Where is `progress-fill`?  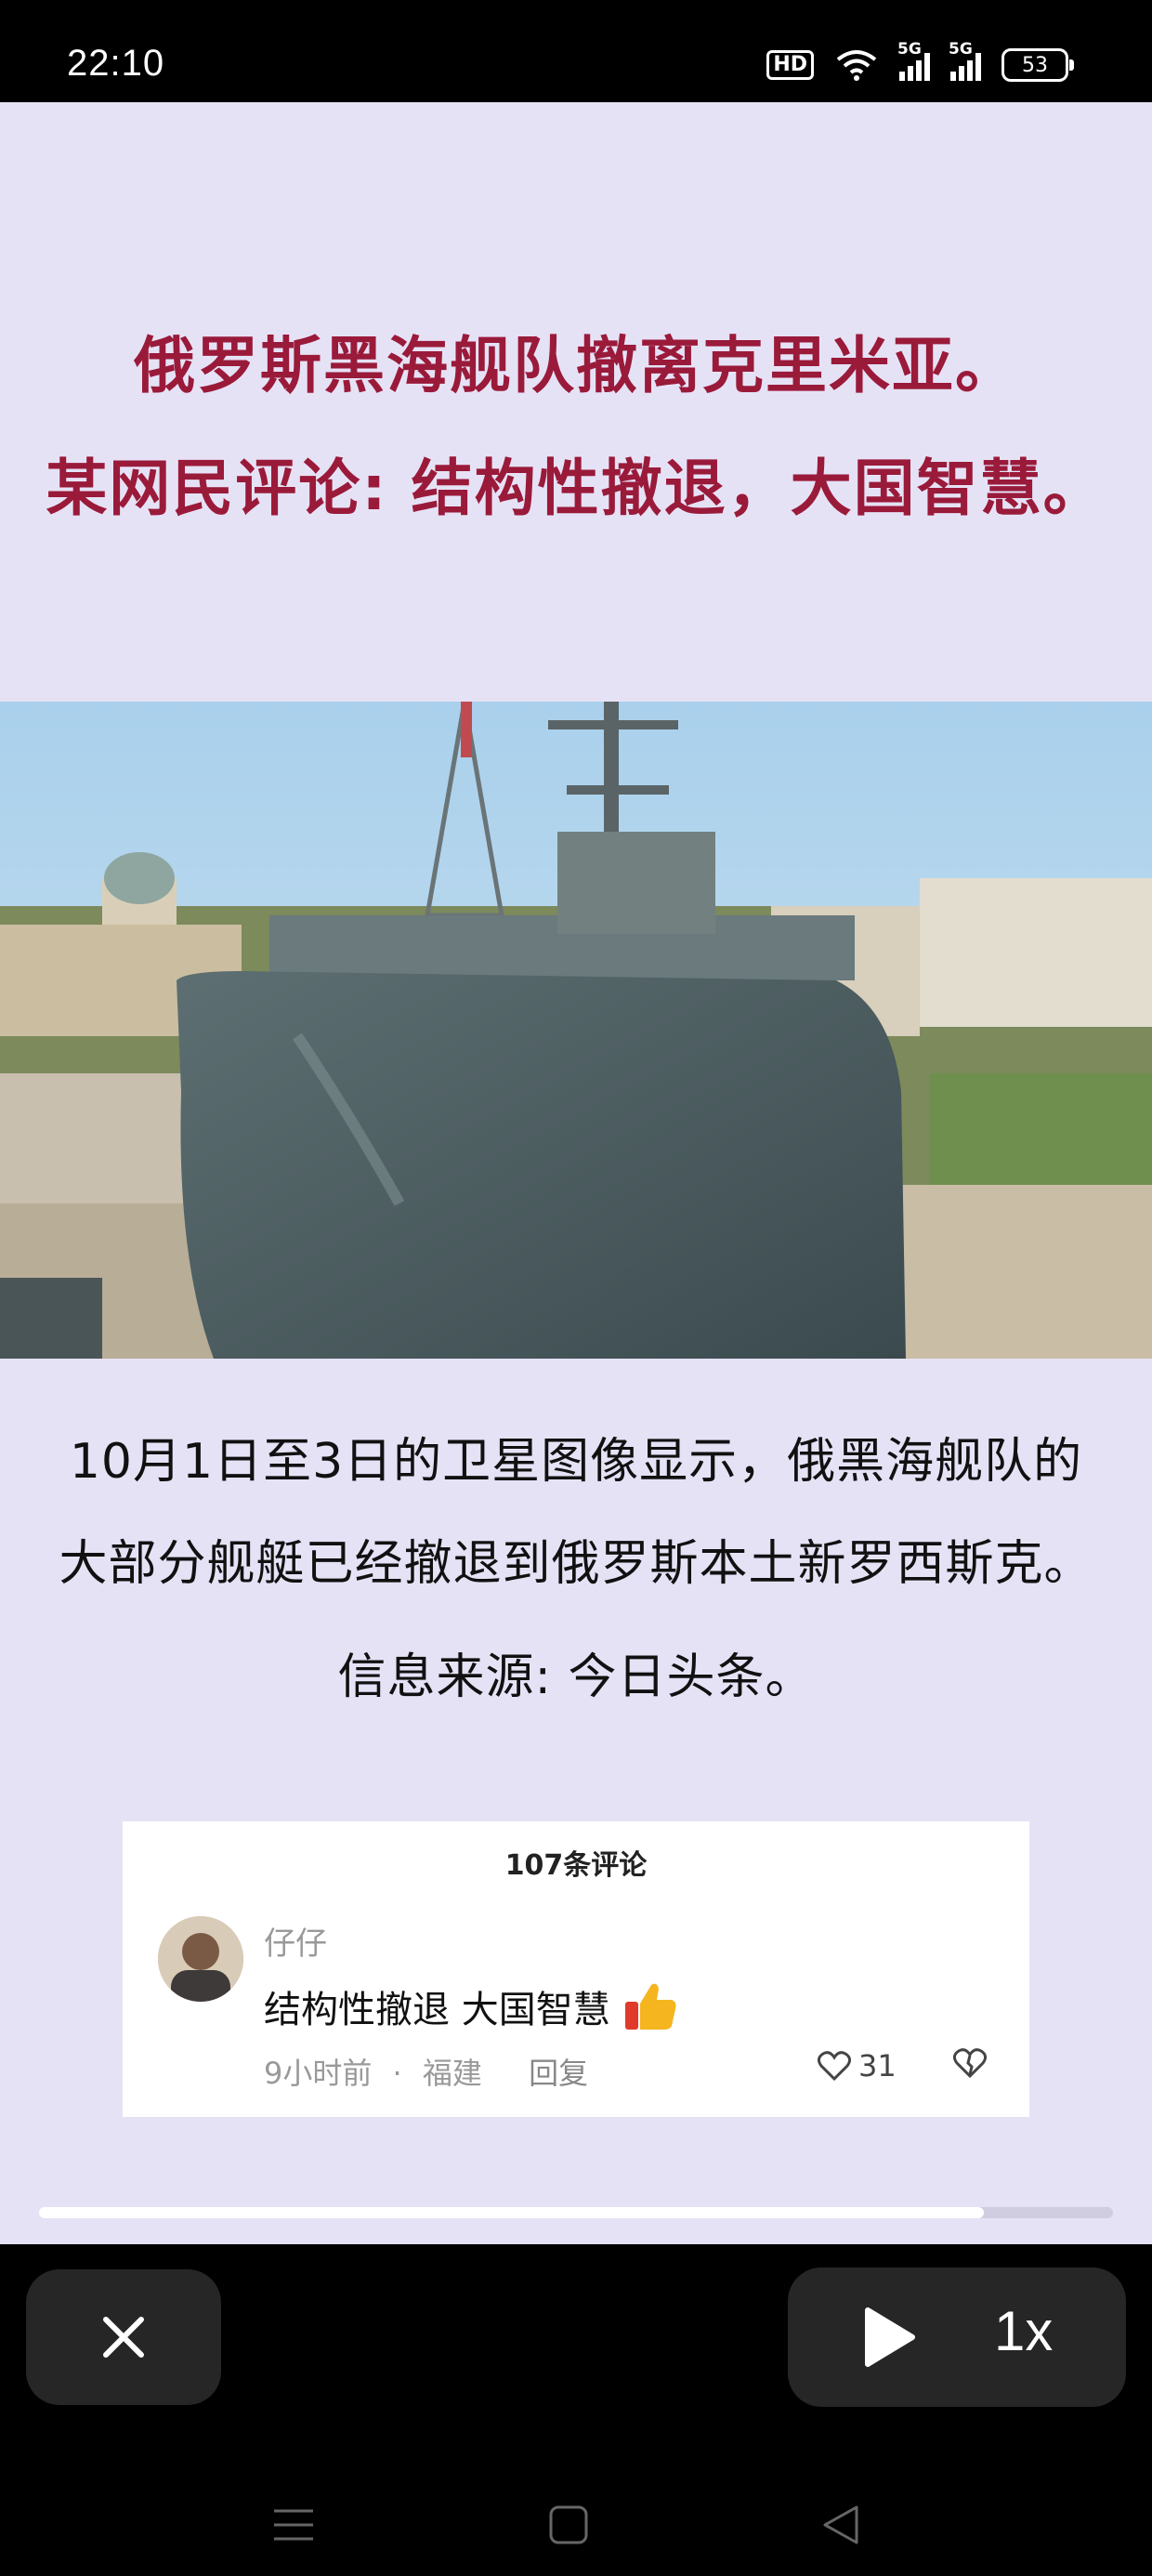
progress-fill is located at coordinates (512, 2212).